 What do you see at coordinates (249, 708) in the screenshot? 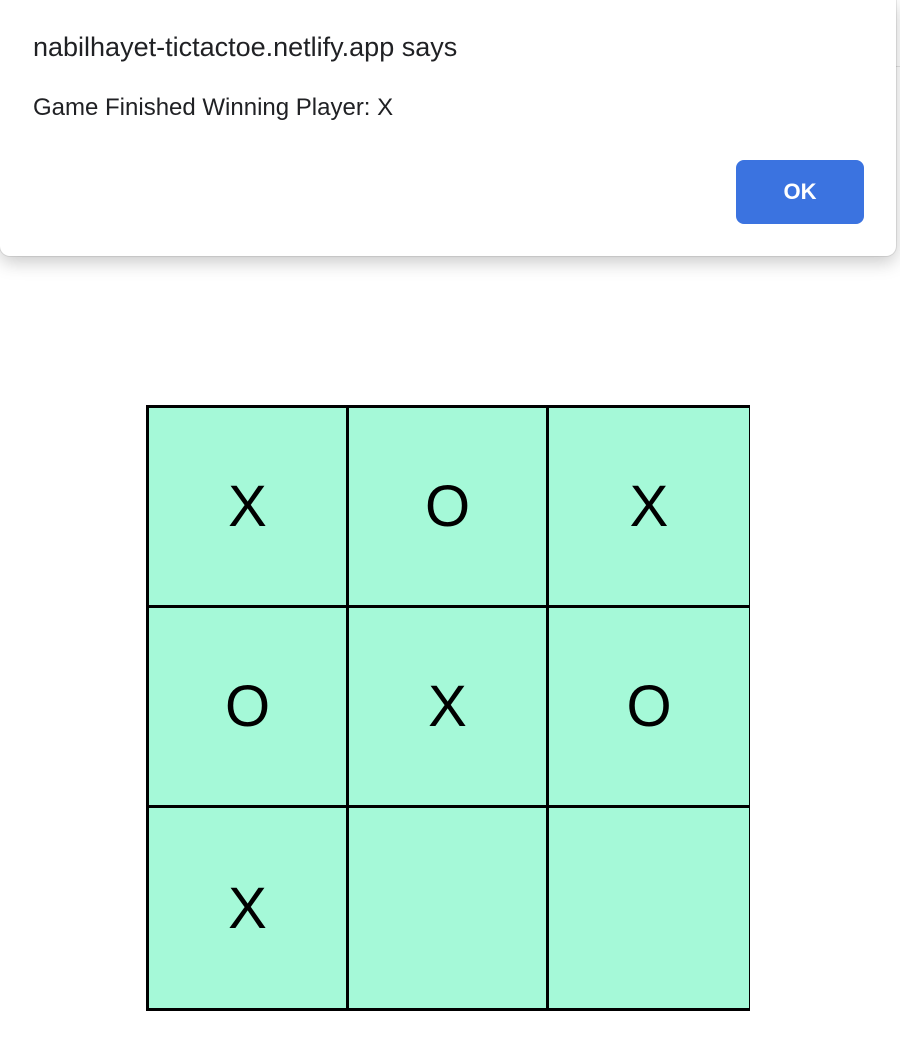
I see `board-cell-4: O` at bounding box center [249, 708].